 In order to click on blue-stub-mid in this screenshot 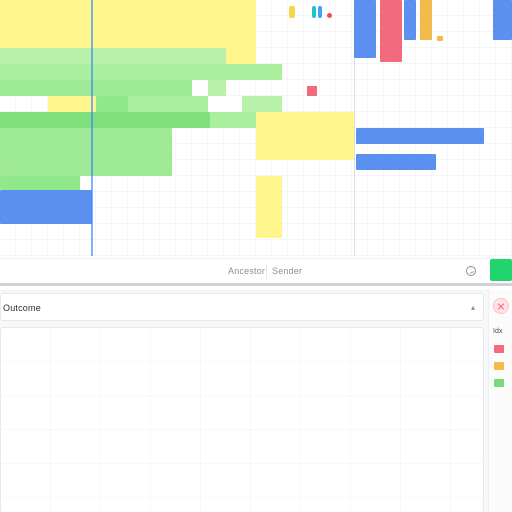, I will do `click(410, 20)`.